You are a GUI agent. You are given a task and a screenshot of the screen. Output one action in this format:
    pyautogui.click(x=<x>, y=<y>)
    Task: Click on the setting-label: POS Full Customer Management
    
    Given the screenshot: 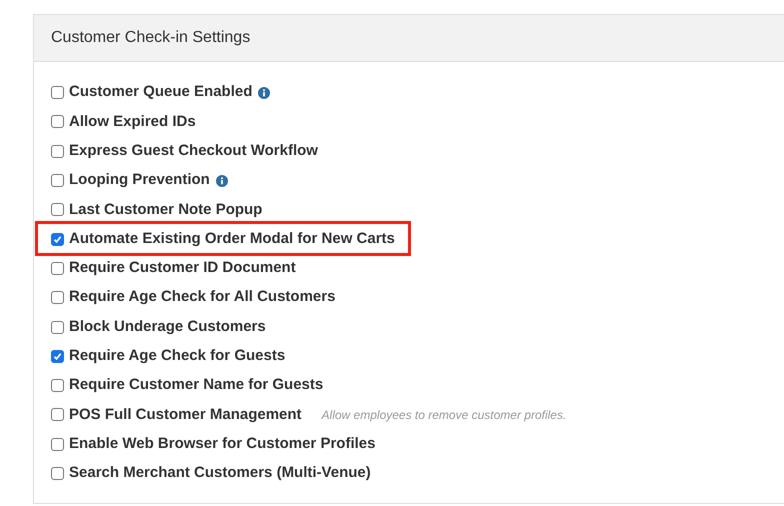 What is the action you would take?
    pyautogui.click(x=185, y=414)
    